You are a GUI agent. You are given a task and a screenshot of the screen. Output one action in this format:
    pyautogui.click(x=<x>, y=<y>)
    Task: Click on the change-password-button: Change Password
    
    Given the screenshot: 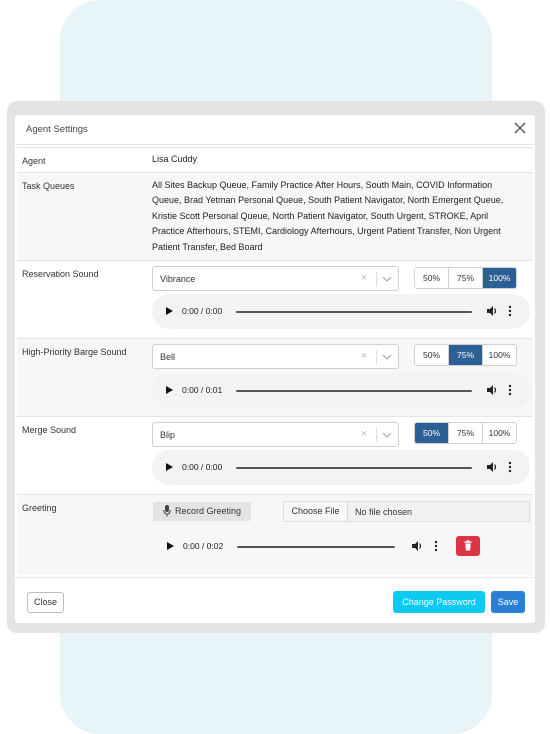 What is the action you would take?
    pyautogui.click(x=439, y=602)
    